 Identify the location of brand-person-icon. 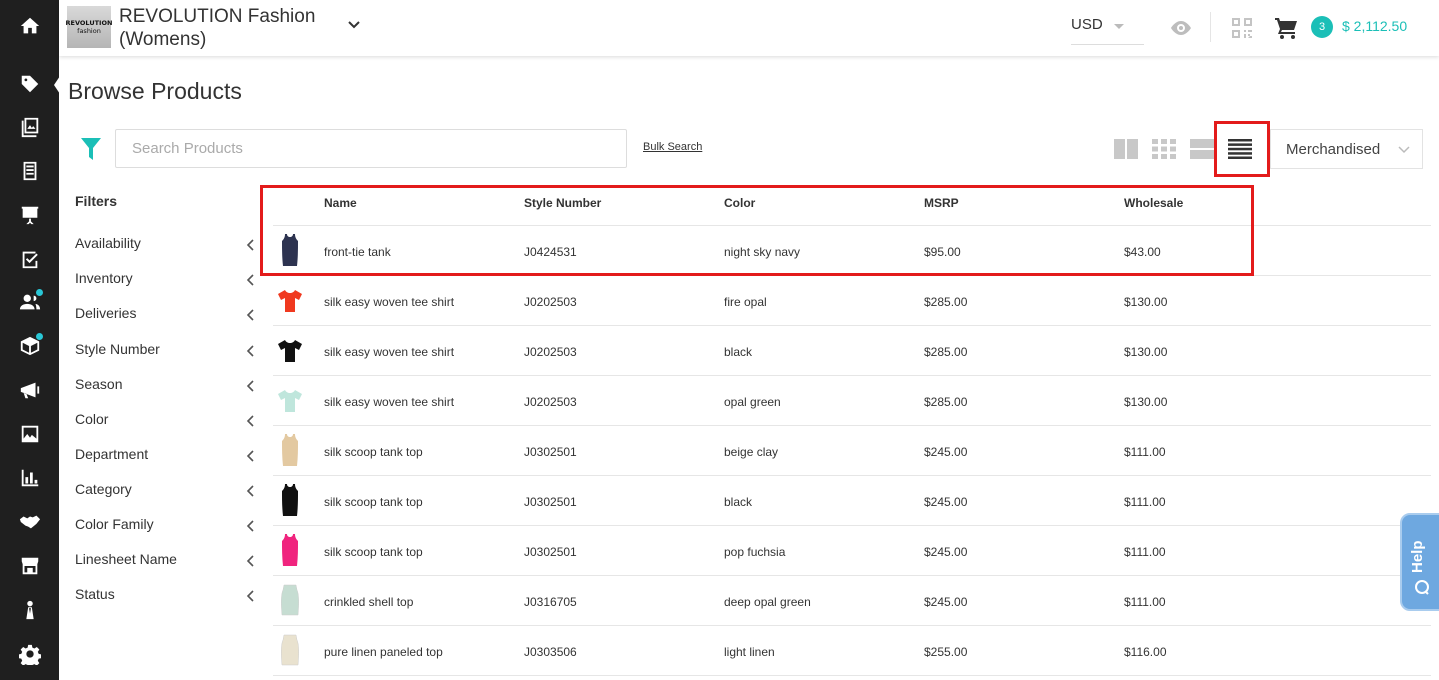
(29, 610).